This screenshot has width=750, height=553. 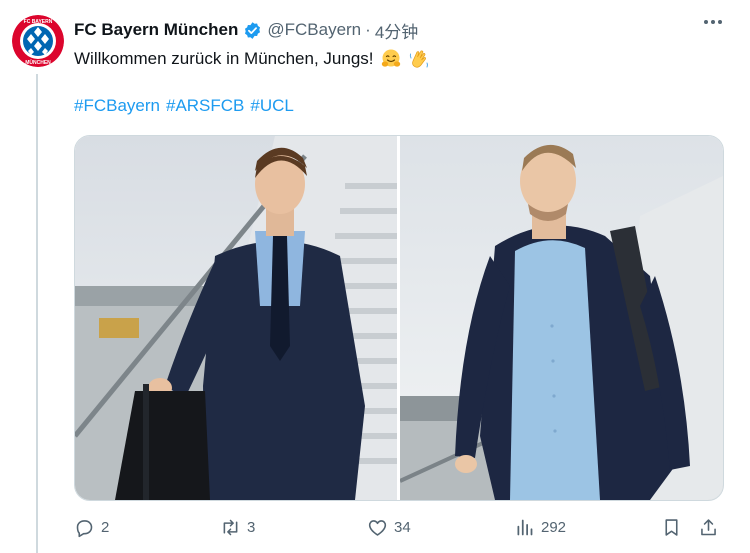 I want to click on thread-line, so click(x=37, y=313).